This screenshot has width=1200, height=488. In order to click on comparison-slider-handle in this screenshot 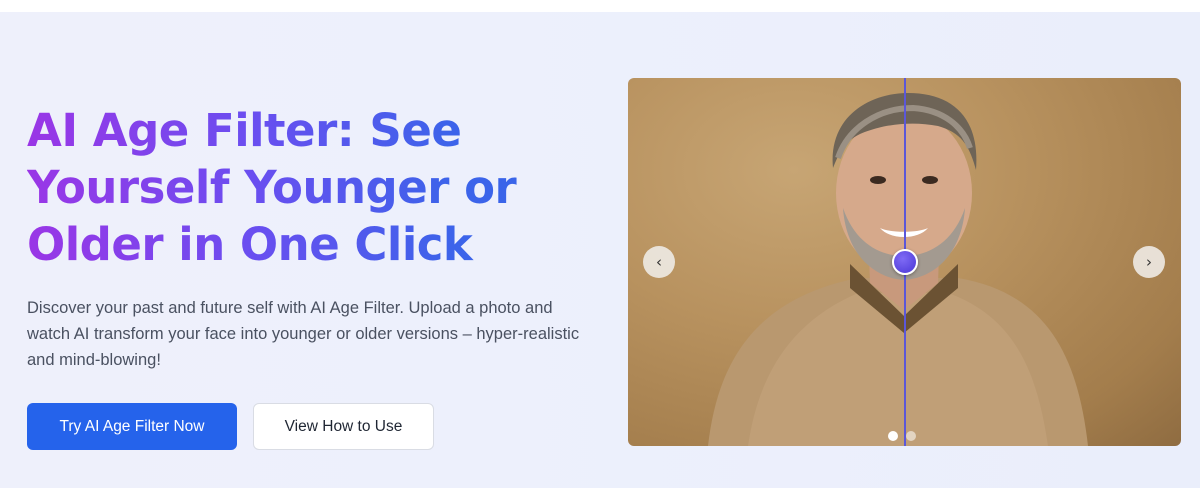, I will do `click(905, 262)`.